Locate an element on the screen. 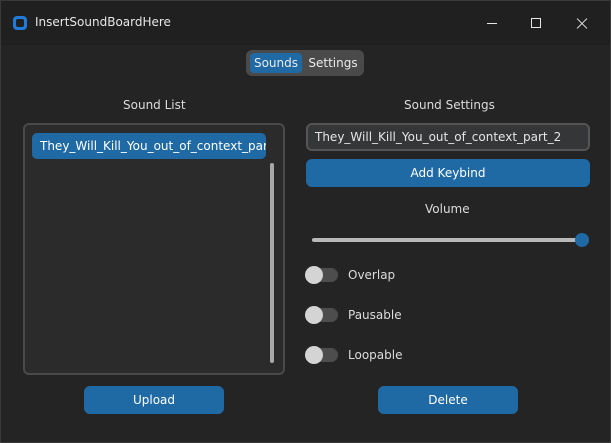  tab-settings: Settings is located at coordinates (333, 63).